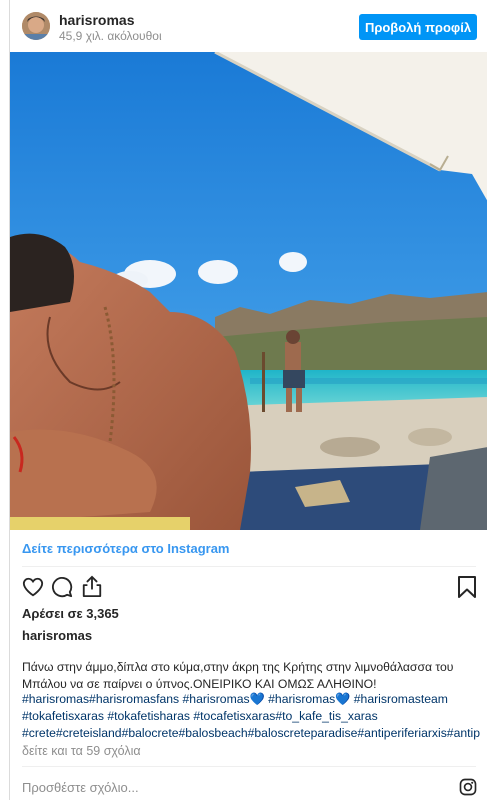 Image resolution: width=487 pixels, height=801 pixels. I want to click on caption-username: harisromas, so click(57, 635).